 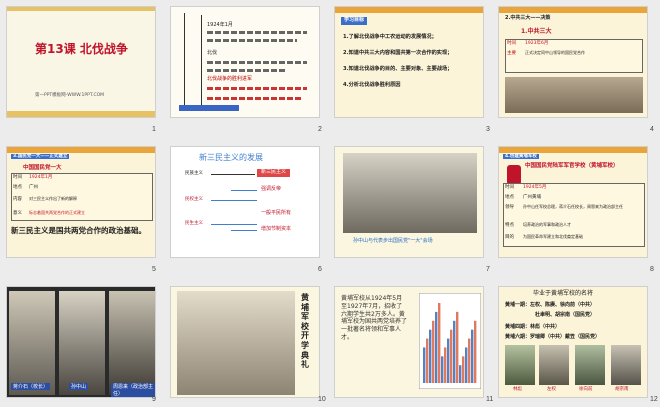 What do you see at coordinates (31, 386) in the screenshot?
I see `portrait-label: 蒋介石（校长）` at bounding box center [31, 386].